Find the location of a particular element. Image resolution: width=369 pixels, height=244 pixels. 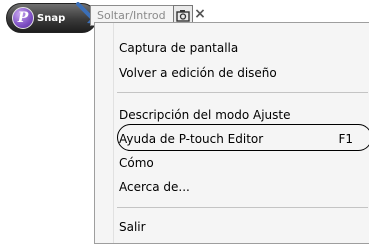

menu-item-label: Captura de pantalla is located at coordinates (179, 48).